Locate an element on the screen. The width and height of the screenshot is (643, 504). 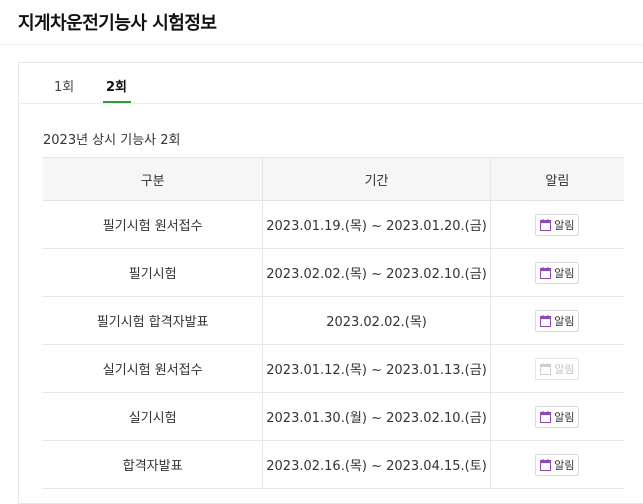
row-period: 2023.01.19.(목) ~ 2023.01.20.(금) is located at coordinates (376, 224).